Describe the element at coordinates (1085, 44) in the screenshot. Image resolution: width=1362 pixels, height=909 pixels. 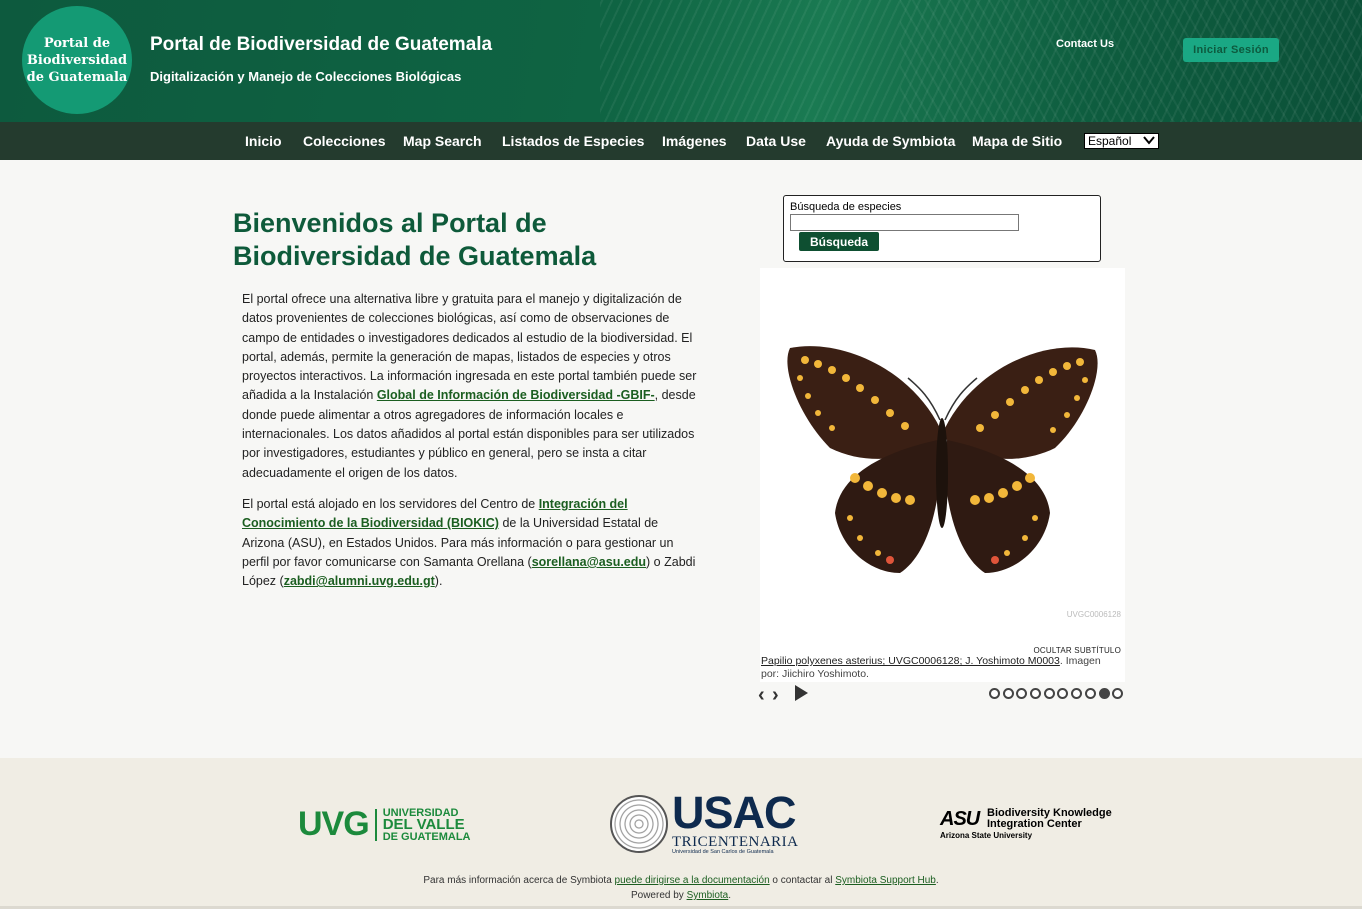
I see `contact-us-link: Contact Us` at that location.